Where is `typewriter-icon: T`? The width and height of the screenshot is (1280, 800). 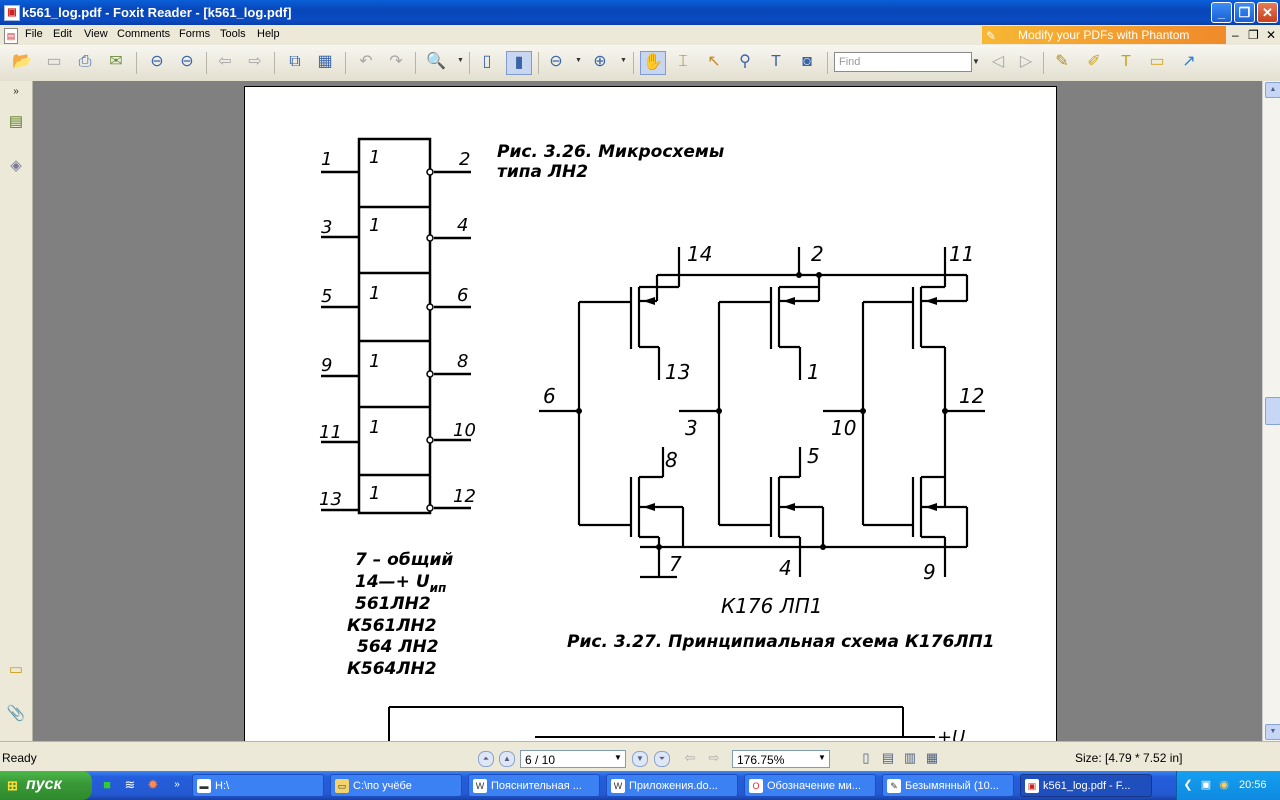 typewriter-icon: T is located at coordinates (776, 62).